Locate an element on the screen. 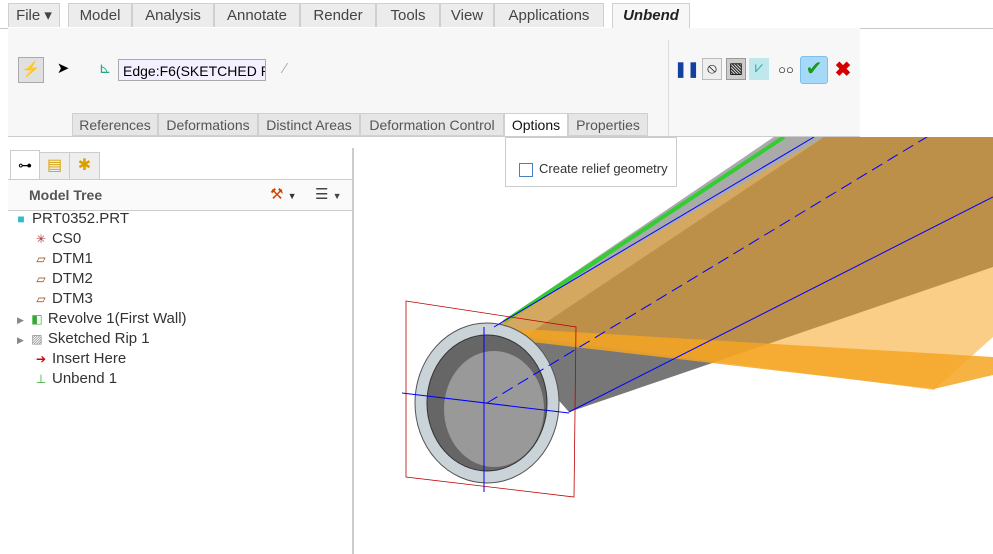  verify-glasses-icon: ○○ is located at coordinates (786, 71).